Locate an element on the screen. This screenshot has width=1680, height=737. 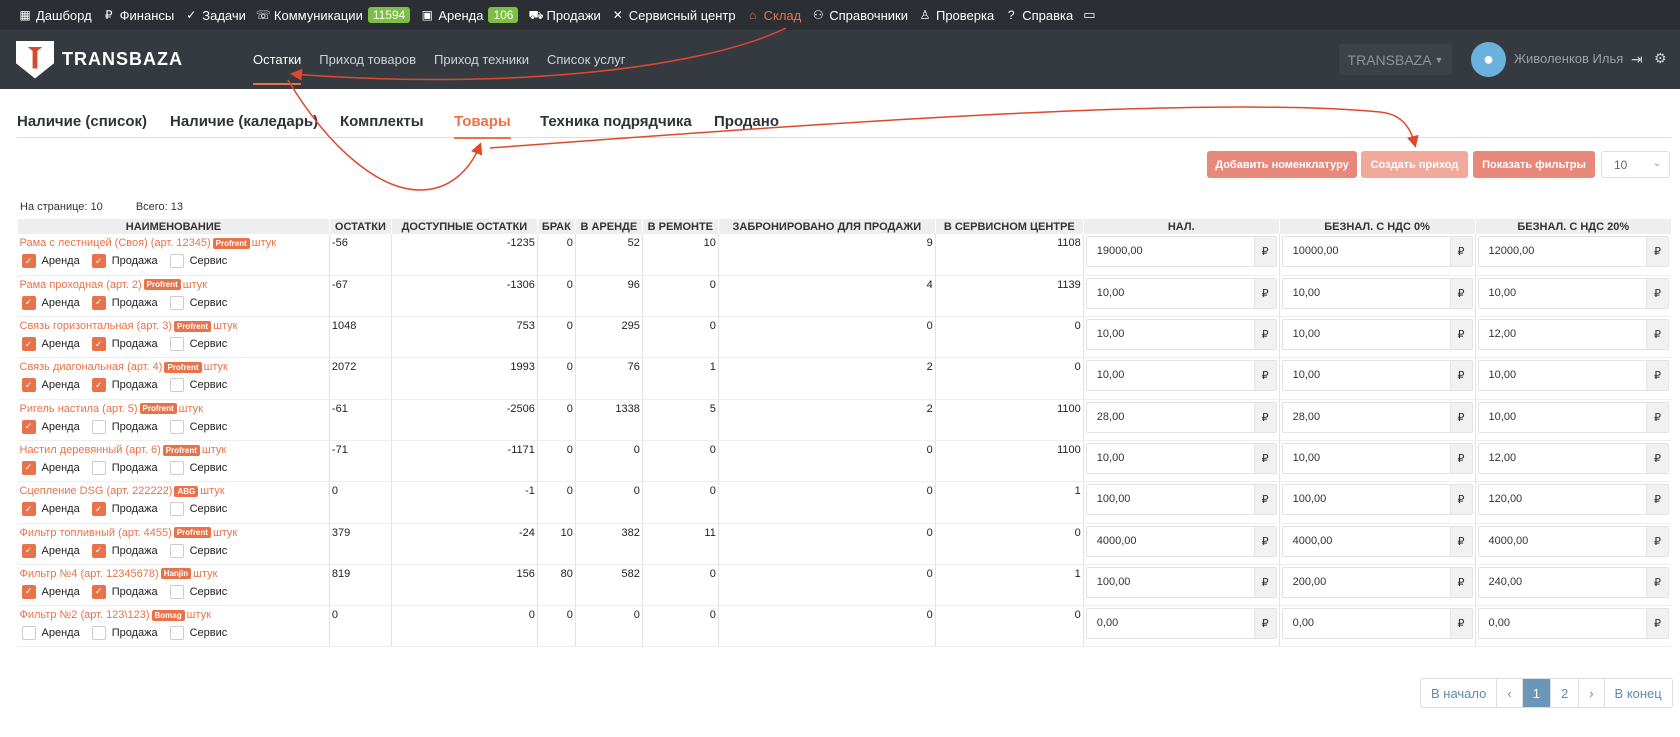
topnav-item-9: ♙ Проверка is located at coordinates (956, 15).